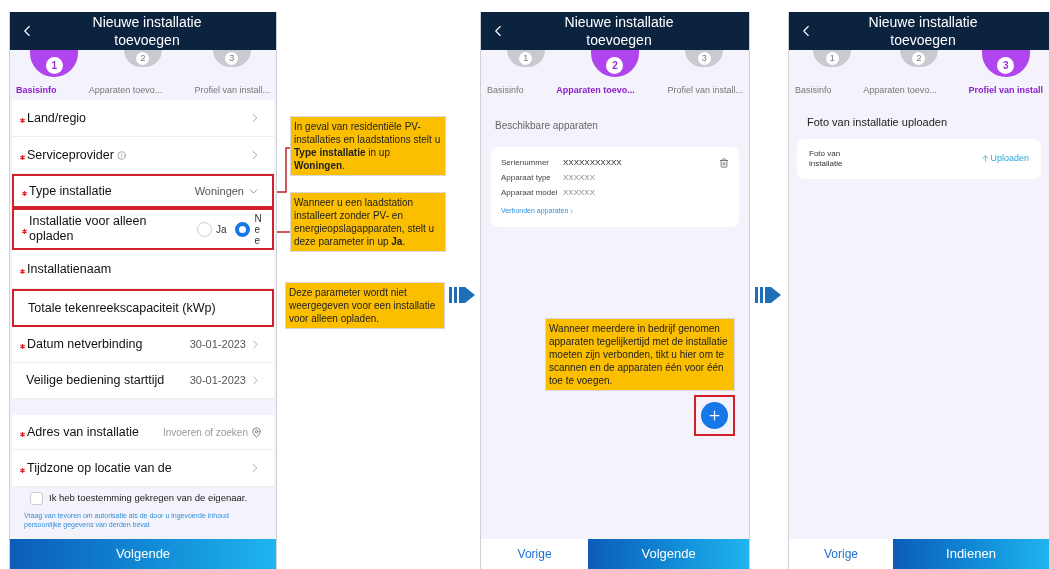  What do you see at coordinates (877, 122) in the screenshot?
I see `section-title: Foto van installatie uploaden` at bounding box center [877, 122].